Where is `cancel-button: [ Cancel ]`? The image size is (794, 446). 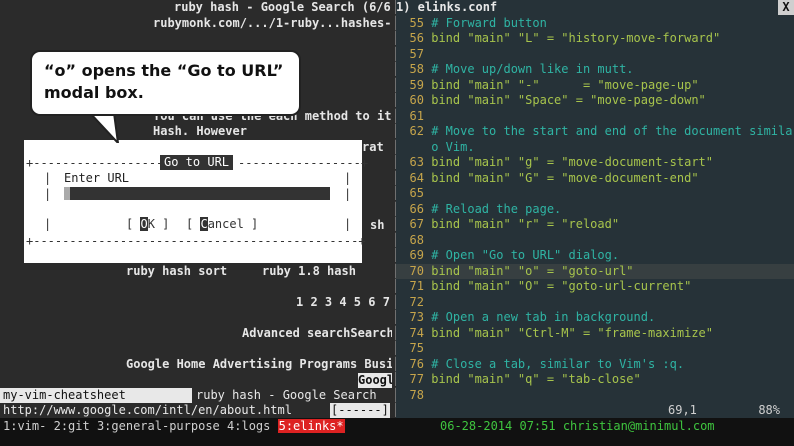 cancel-button: [ Cancel ] is located at coordinates (222, 224).